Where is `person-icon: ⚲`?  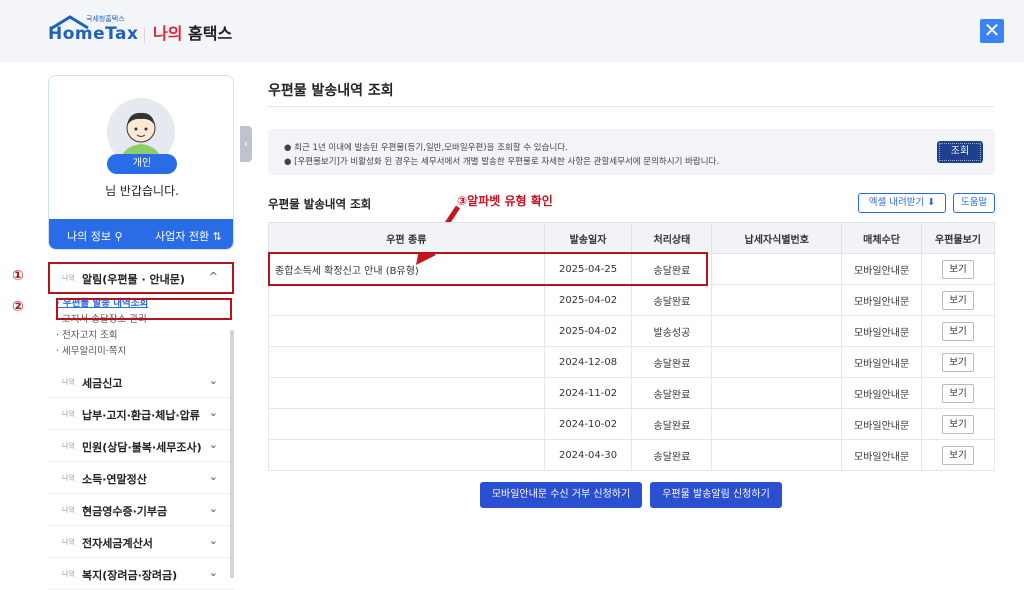
person-icon: ⚲ is located at coordinates (118, 236).